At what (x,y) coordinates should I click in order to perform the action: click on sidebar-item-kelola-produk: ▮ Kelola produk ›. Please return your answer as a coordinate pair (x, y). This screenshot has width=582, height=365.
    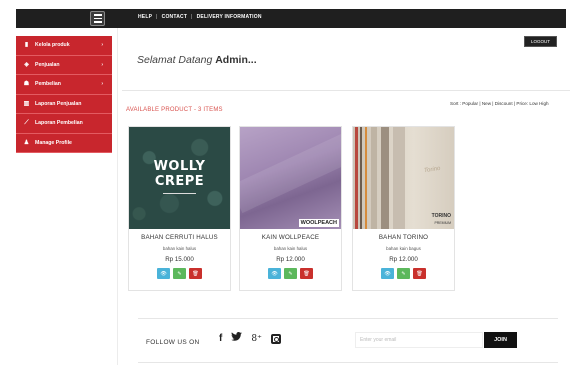
    Looking at the image, I should click on (64, 46).